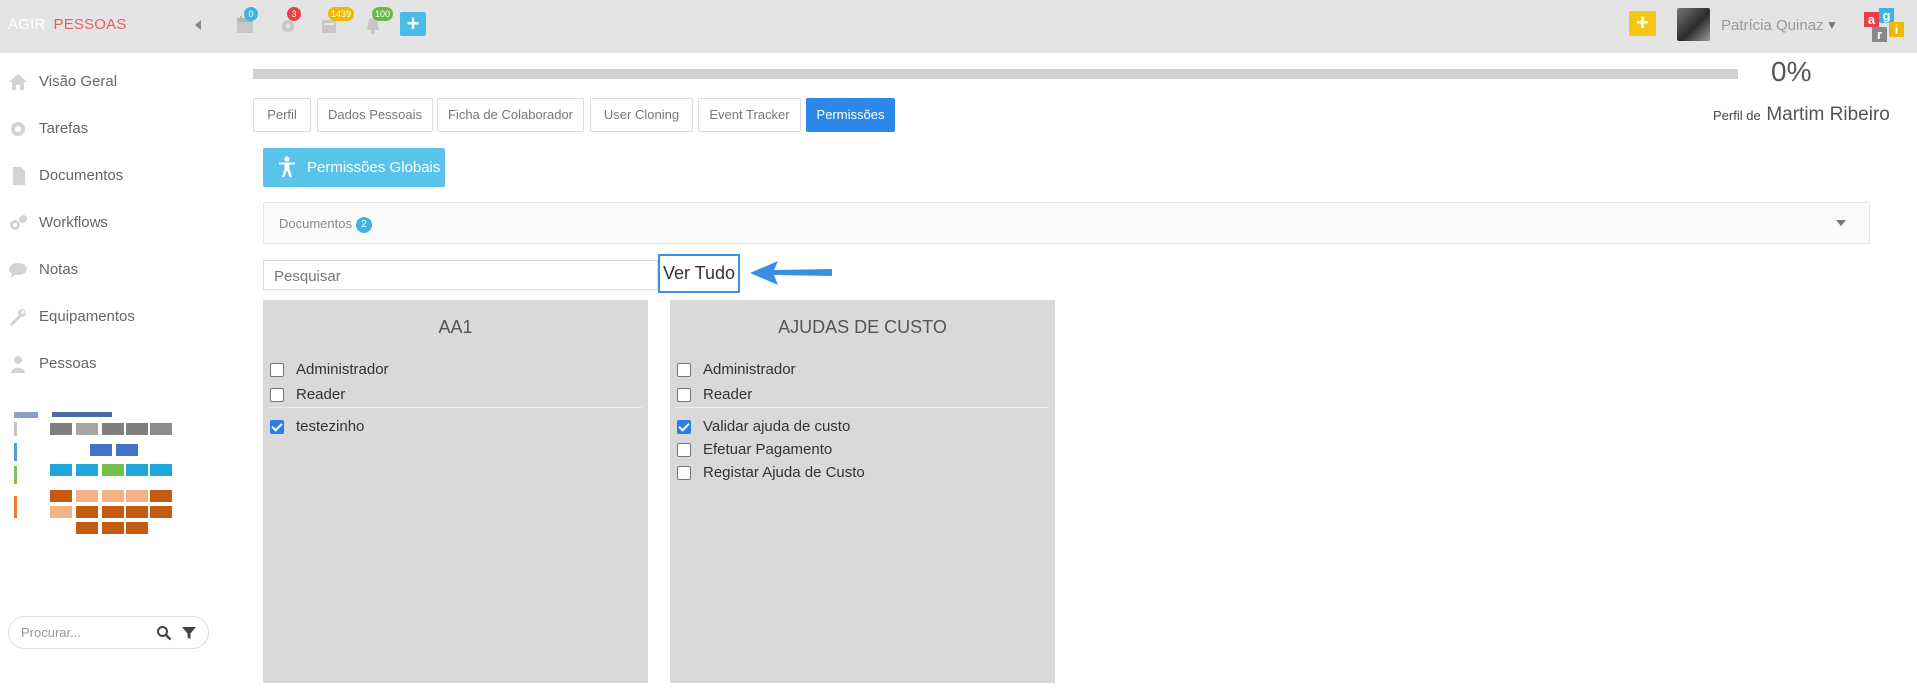 This screenshot has height=693, width=1917. I want to click on gear-icon, so click(18, 129).